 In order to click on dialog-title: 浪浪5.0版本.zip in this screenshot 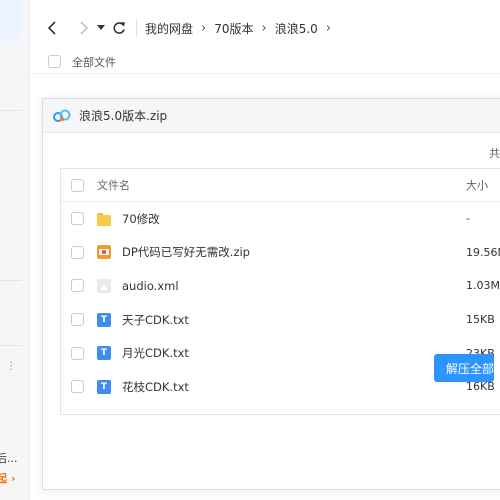, I will do `click(123, 116)`.